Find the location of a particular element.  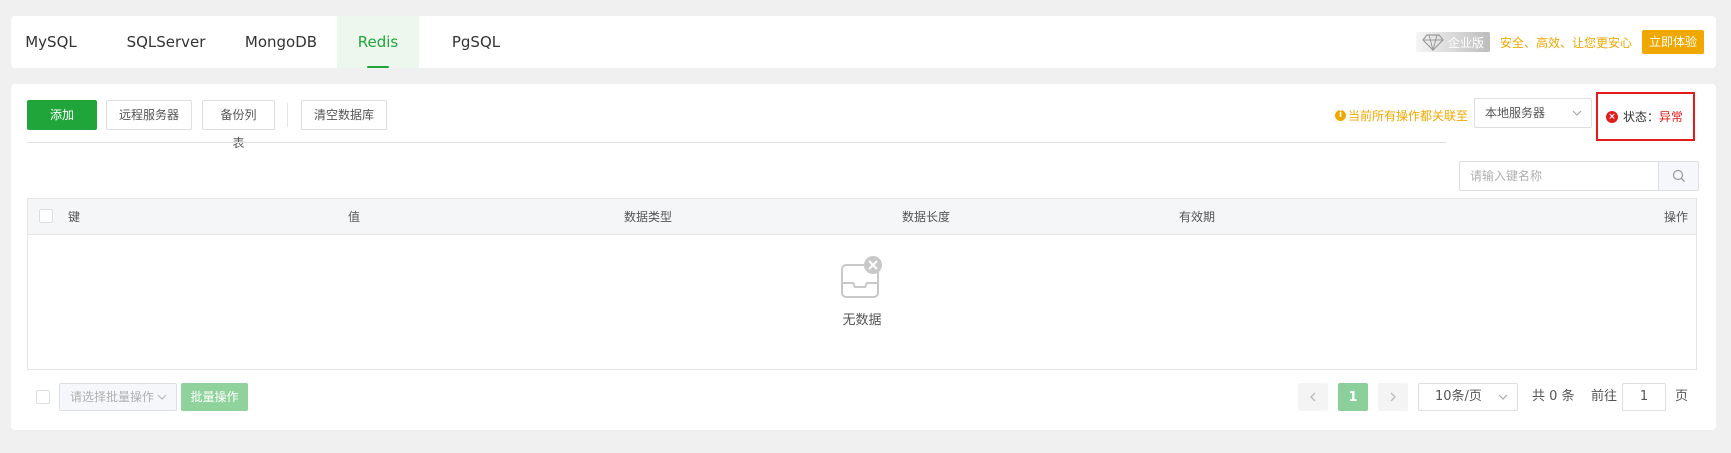

promo-slogan: 安全、高效、让您更安心 is located at coordinates (1565, 42).